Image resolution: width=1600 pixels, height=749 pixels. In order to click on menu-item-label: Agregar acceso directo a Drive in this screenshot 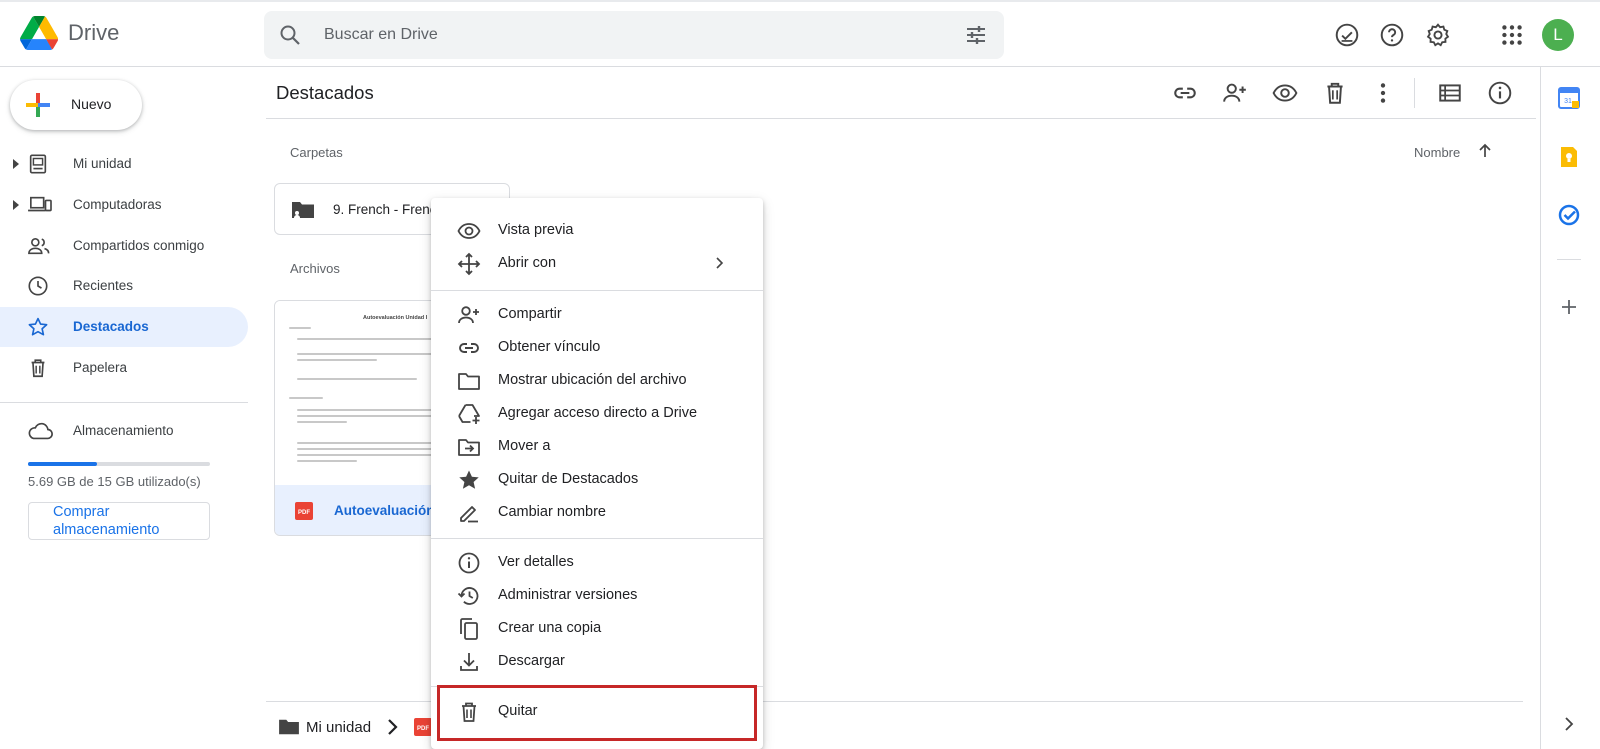, I will do `click(598, 413)`.